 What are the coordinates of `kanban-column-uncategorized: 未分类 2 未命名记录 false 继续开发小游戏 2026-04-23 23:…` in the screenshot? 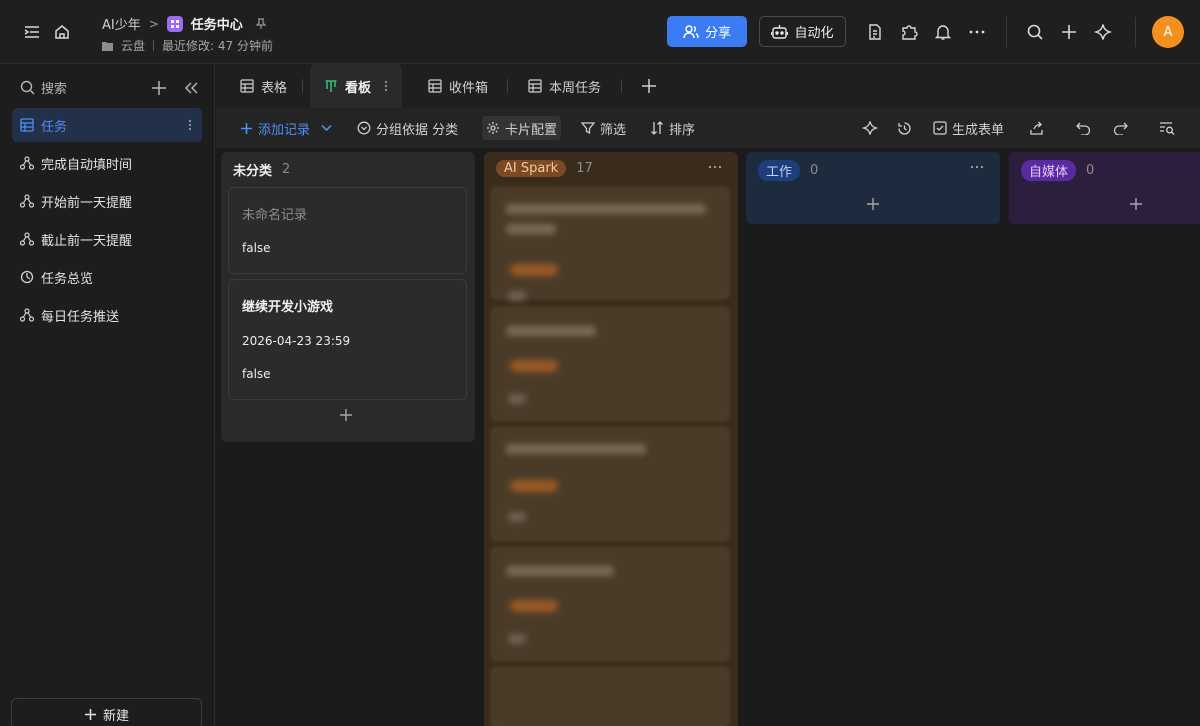 It's located at (348, 297).